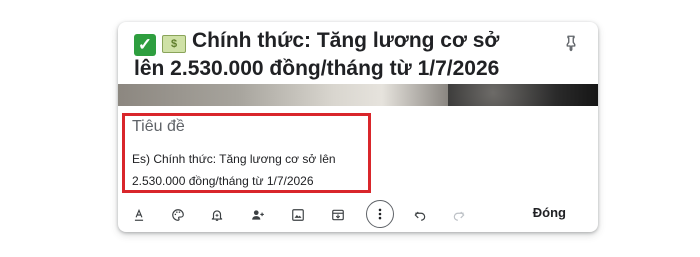  What do you see at coordinates (523, 95) in the screenshot?
I see `note-image-shade` at bounding box center [523, 95].